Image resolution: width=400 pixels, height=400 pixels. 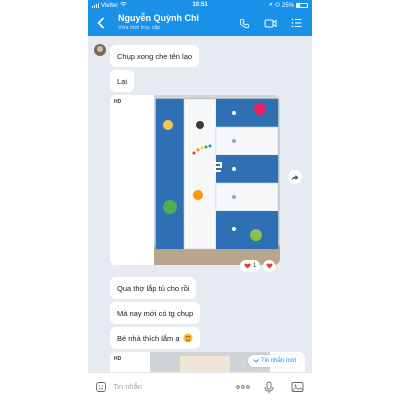 I want to click on back-button, so click(x=101, y=23).